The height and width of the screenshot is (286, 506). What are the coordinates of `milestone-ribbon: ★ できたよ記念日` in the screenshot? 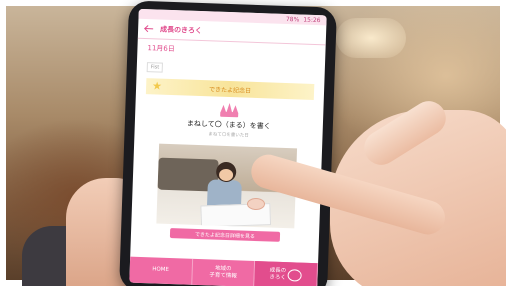 It's located at (230, 89).